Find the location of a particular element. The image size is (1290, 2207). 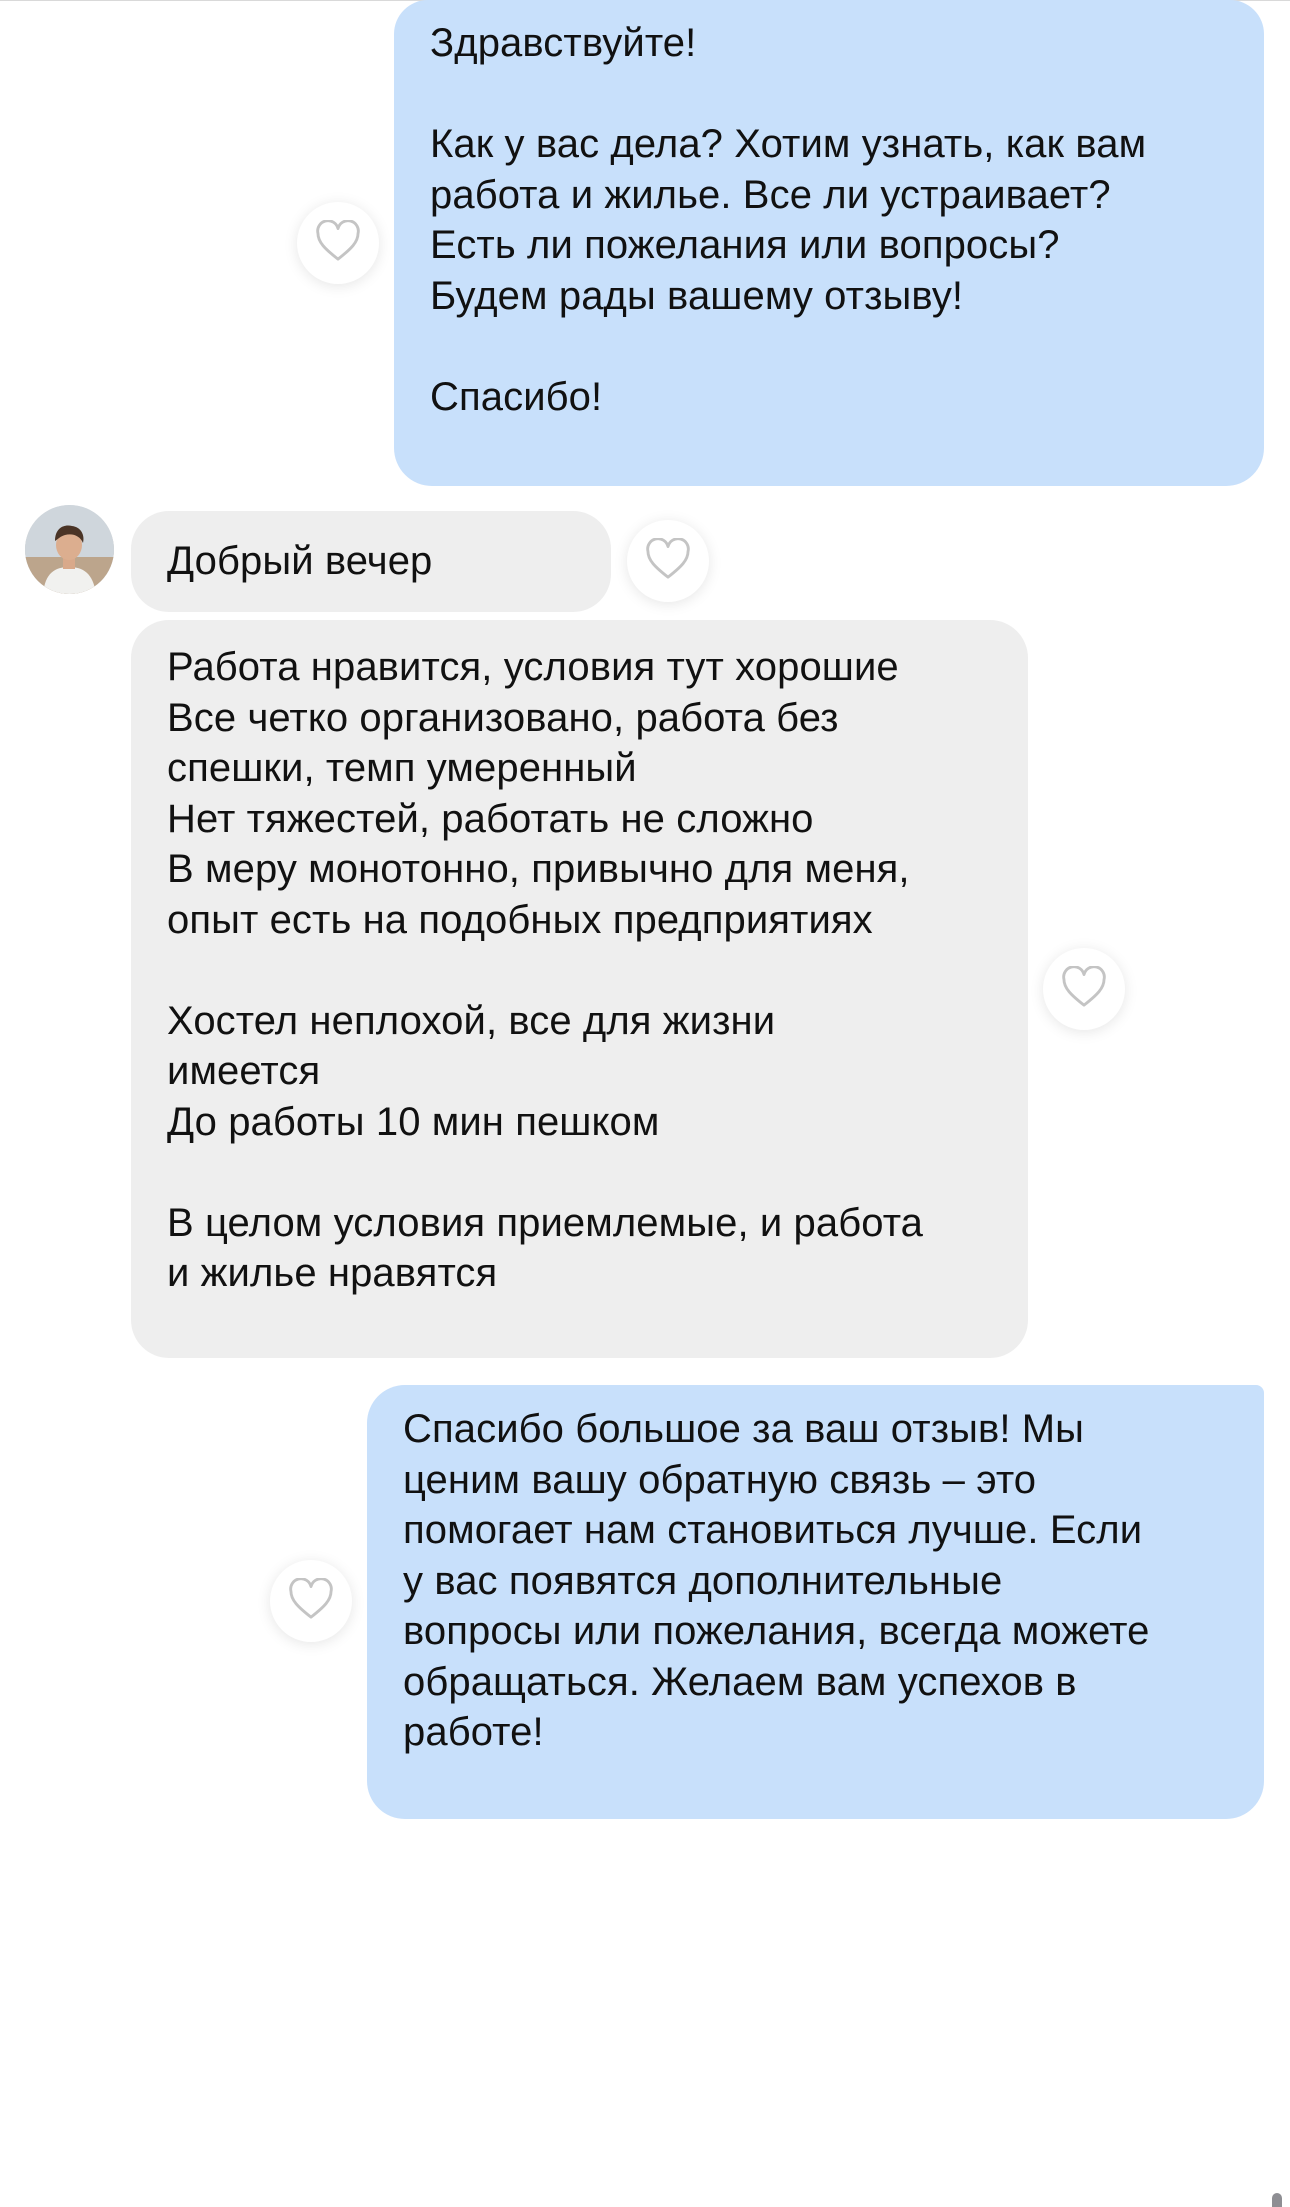

message-bubble-incoming: Добрый вечер is located at coordinates (371, 561).